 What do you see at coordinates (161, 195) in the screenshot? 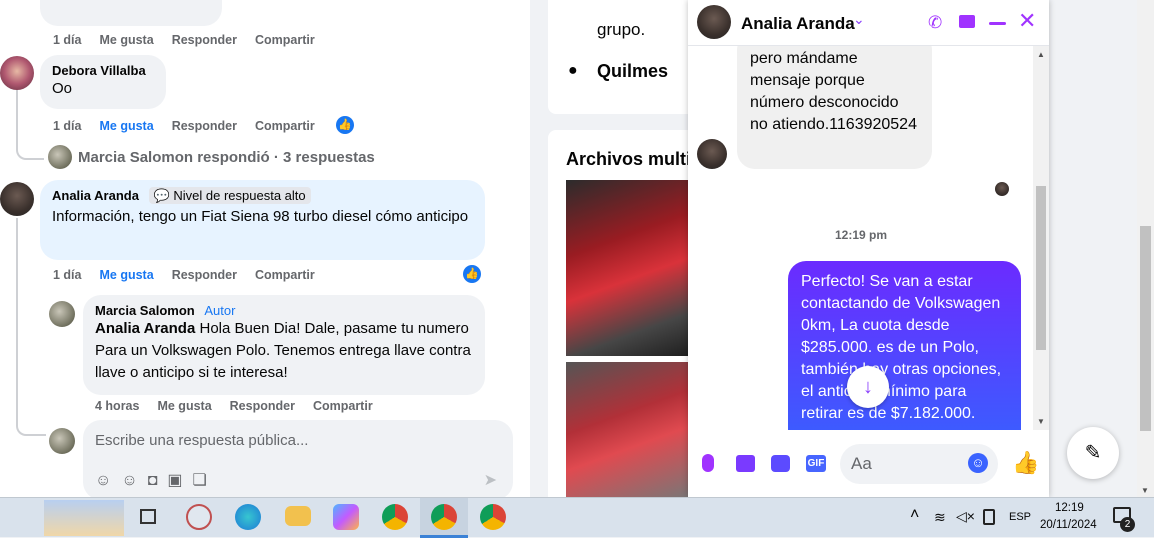
I see `chat-bubble-icon: 💬` at bounding box center [161, 195].